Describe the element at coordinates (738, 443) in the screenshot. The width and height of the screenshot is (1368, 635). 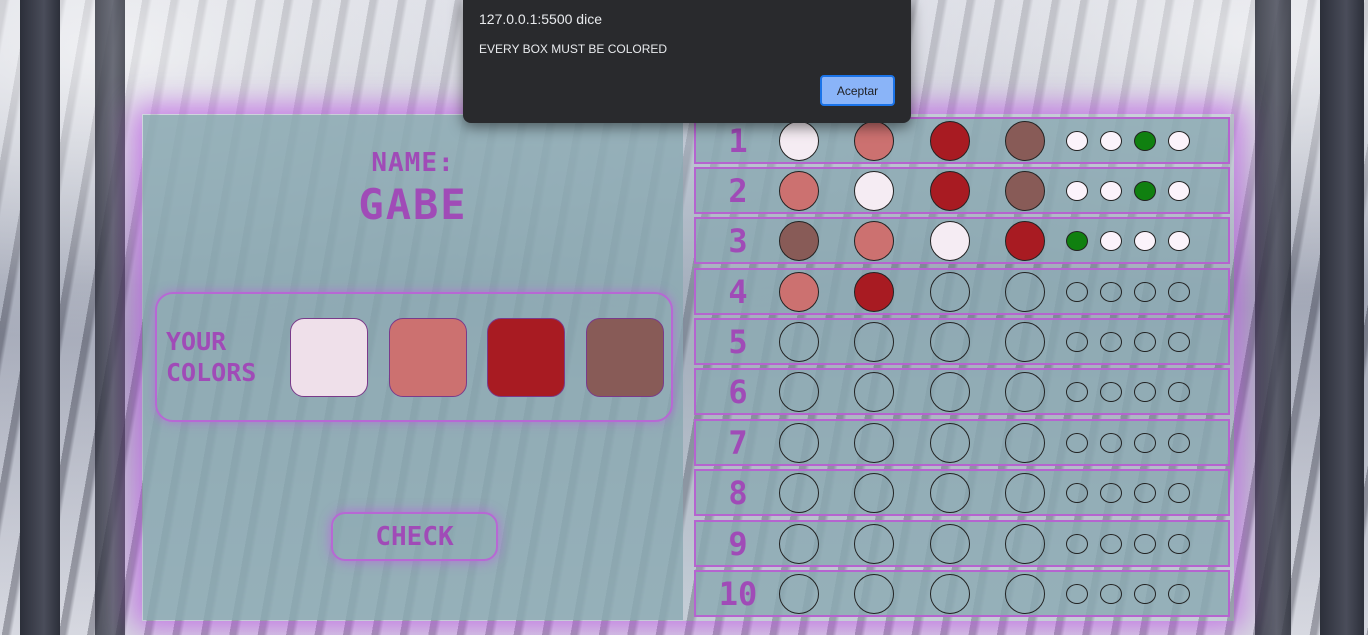
I see `row-number: 7` at that location.